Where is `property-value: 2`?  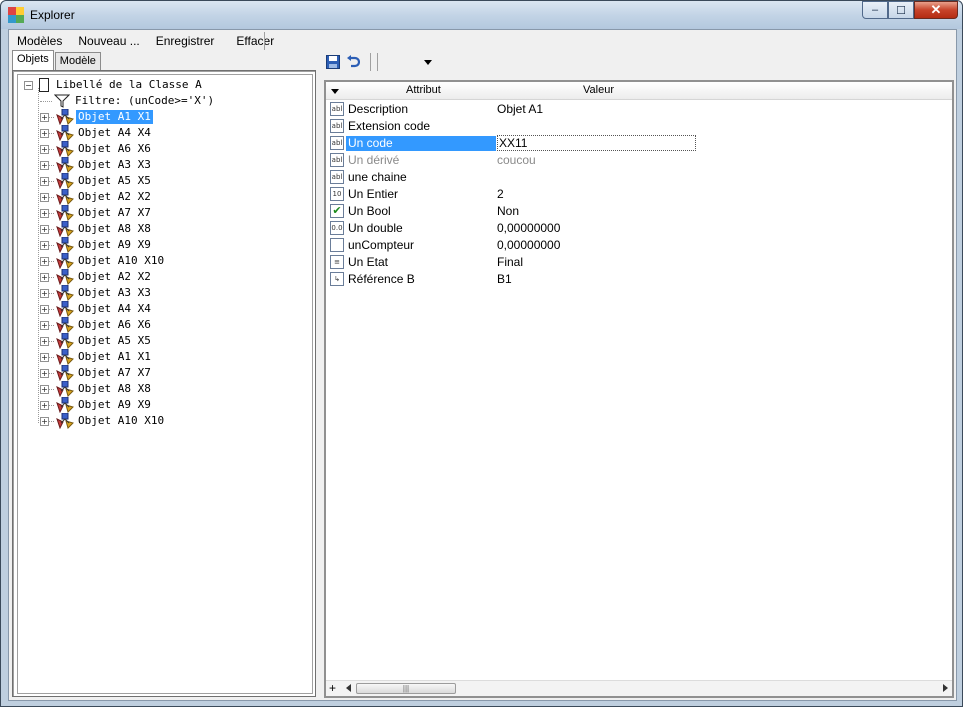 property-value: 2 is located at coordinates (500, 194).